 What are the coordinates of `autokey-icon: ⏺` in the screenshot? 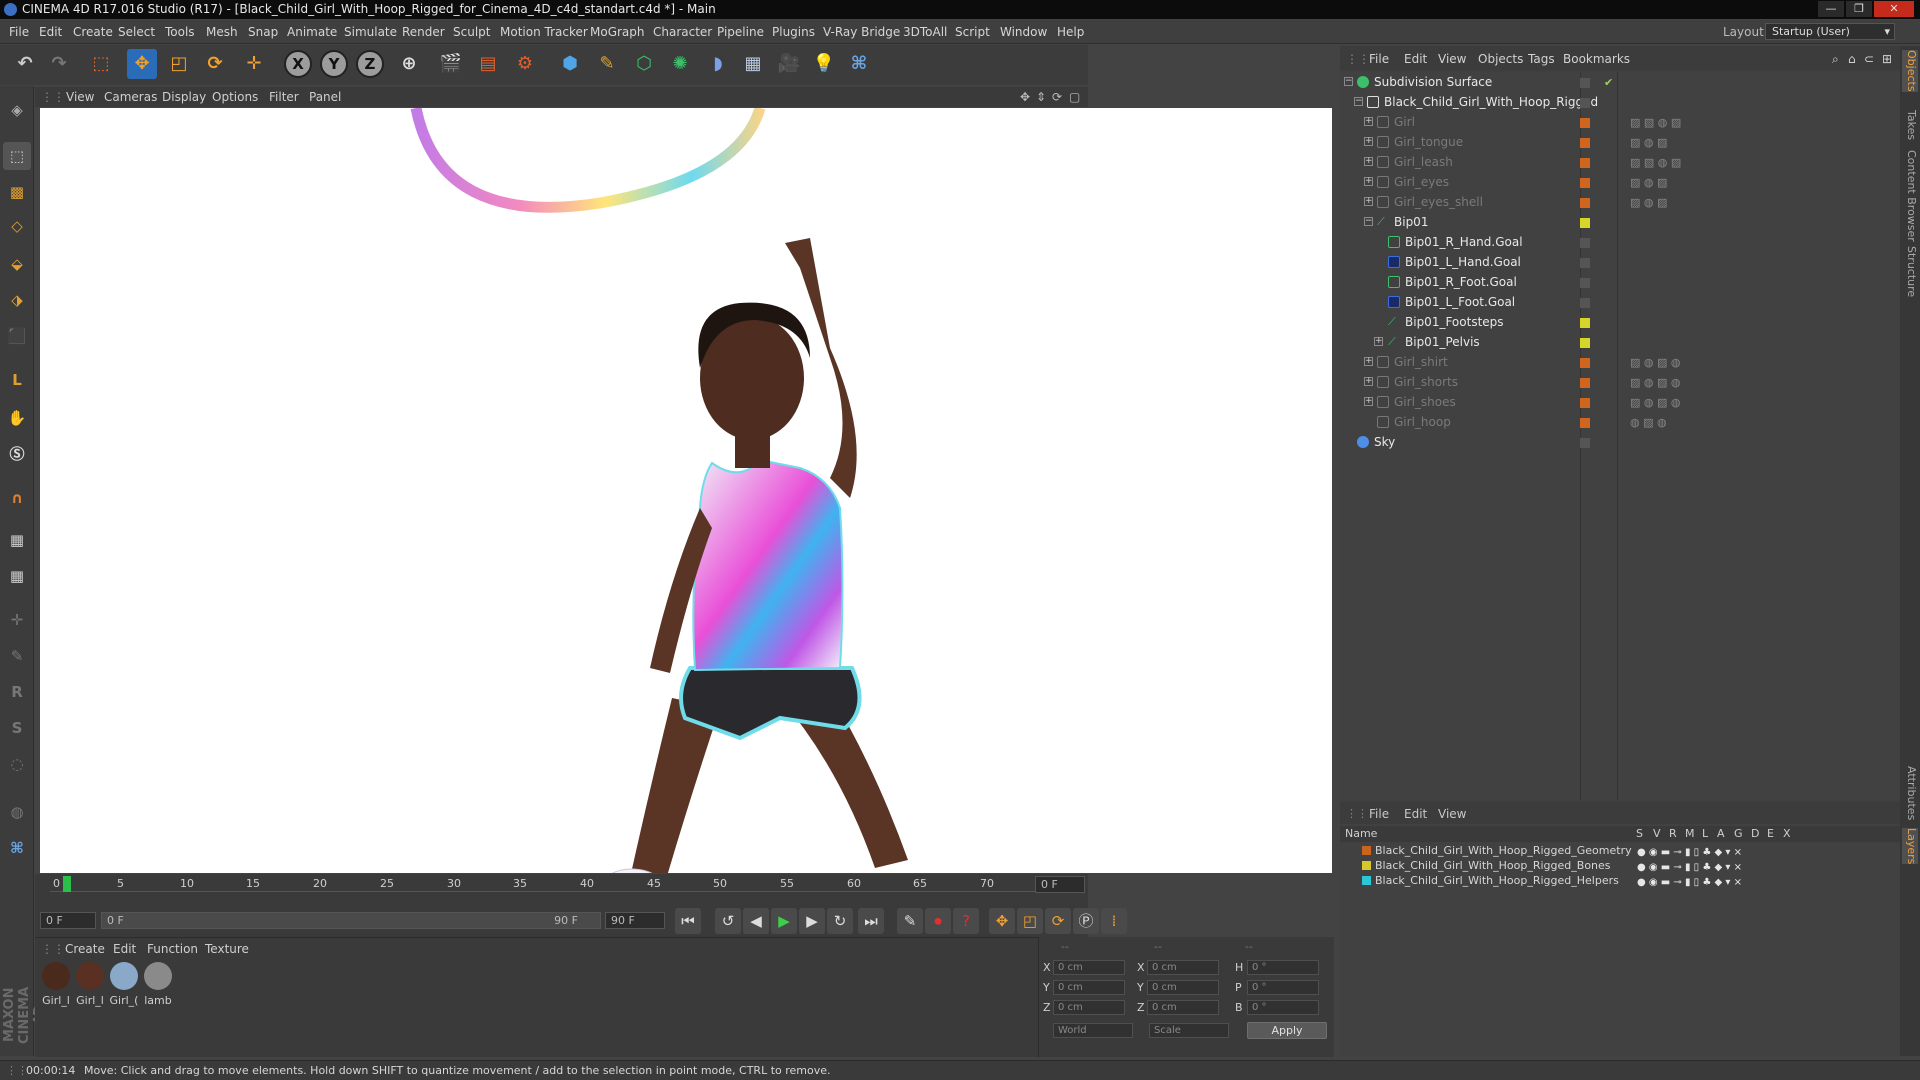 It's located at (938, 921).